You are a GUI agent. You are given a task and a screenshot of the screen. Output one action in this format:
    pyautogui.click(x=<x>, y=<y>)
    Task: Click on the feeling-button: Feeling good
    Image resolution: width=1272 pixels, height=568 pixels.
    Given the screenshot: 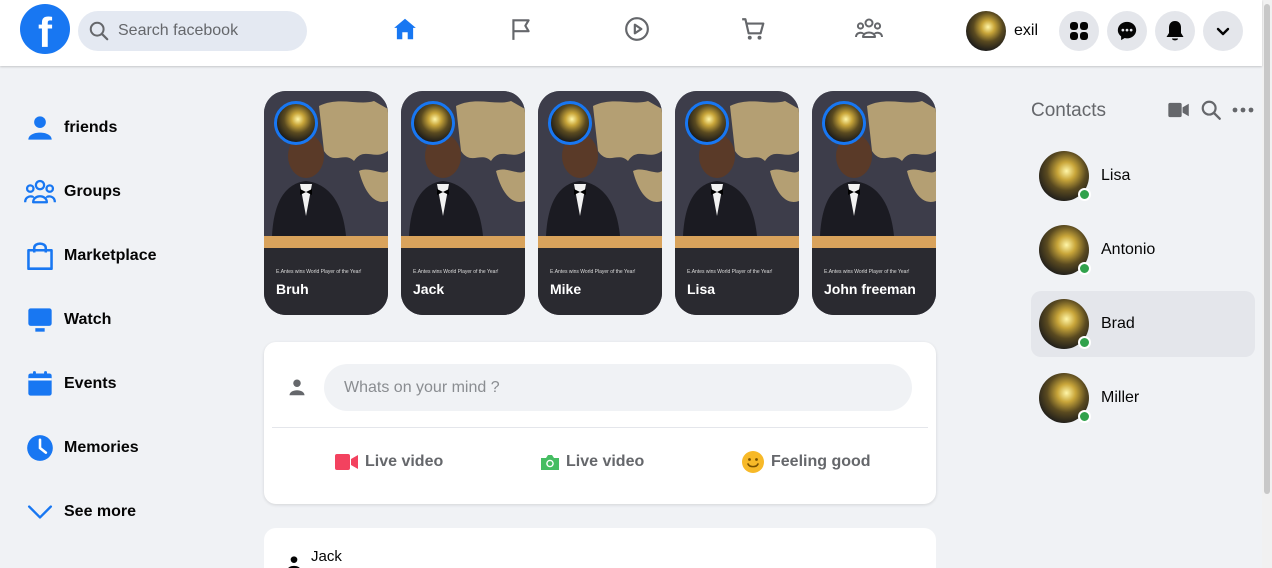 What is the action you would take?
    pyautogui.click(x=806, y=462)
    